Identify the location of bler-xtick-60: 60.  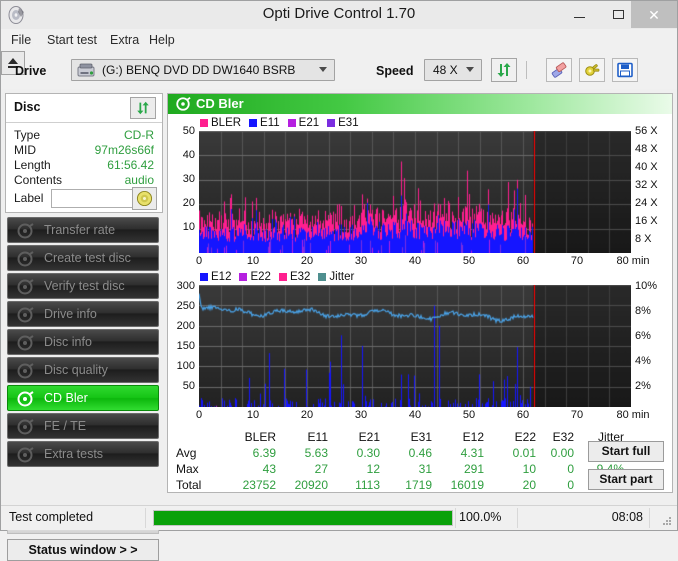
(523, 261).